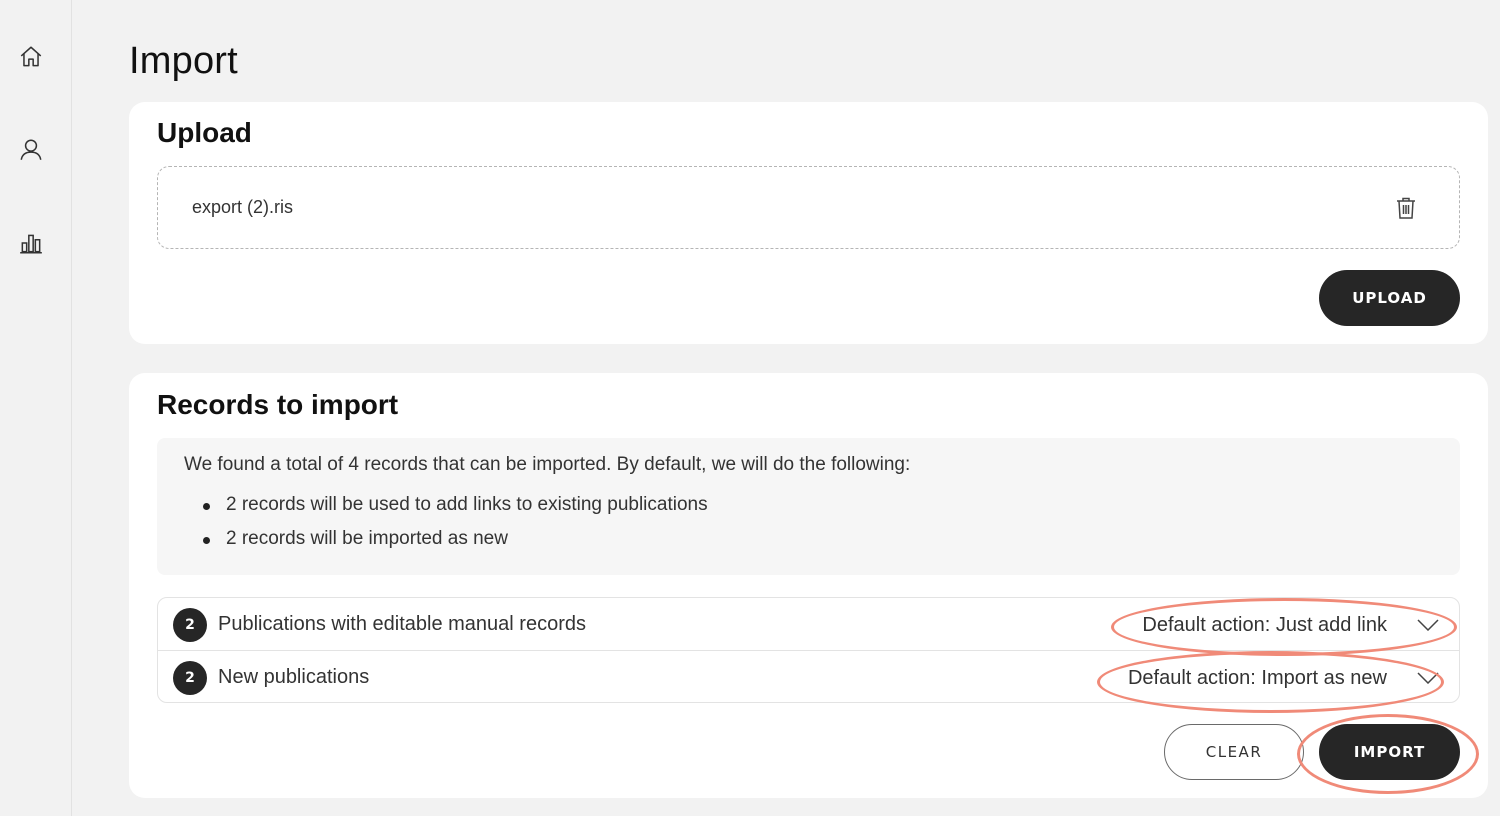  I want to click on group-label: New publications, so click(294, 677).